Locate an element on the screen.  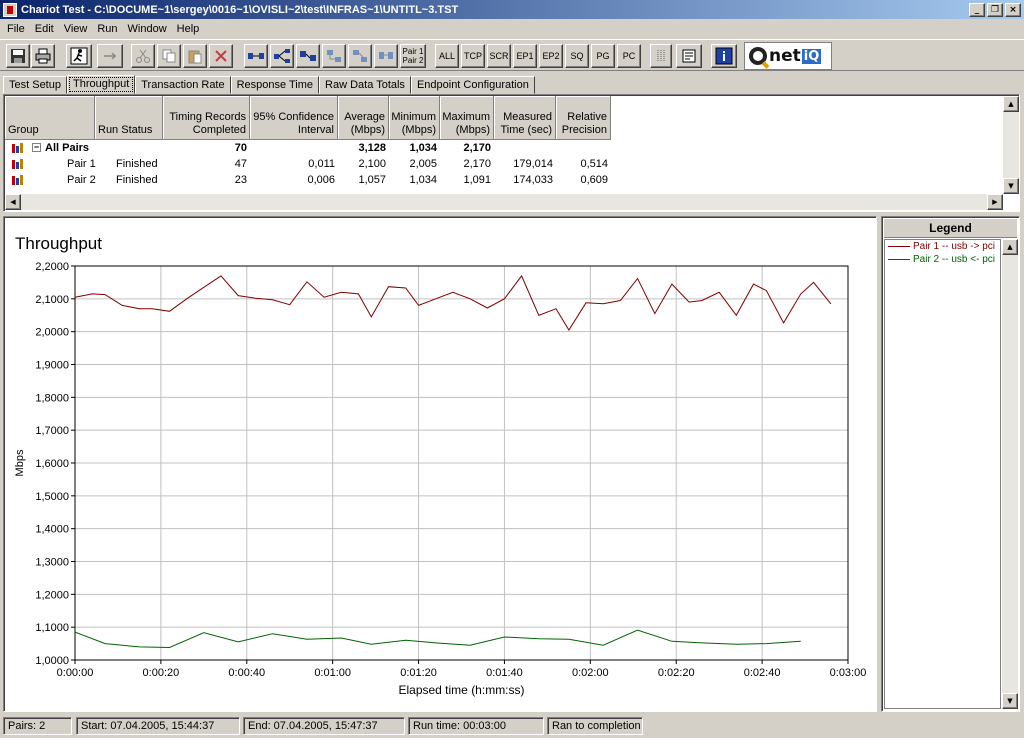
stop-arrows-icon is located at coordinates (110, 56).